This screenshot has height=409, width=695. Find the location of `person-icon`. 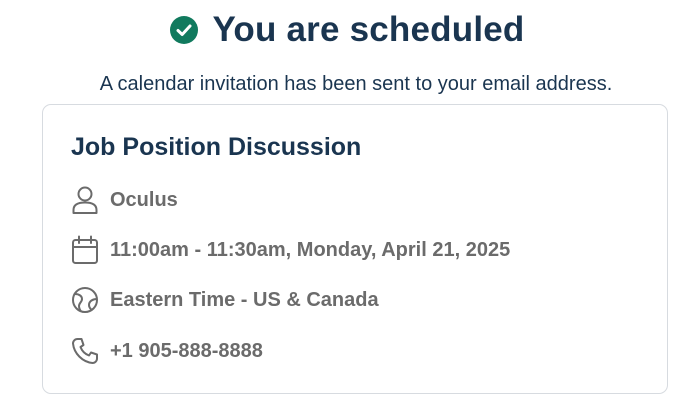

person-icon is located at coordinates (85, 200).